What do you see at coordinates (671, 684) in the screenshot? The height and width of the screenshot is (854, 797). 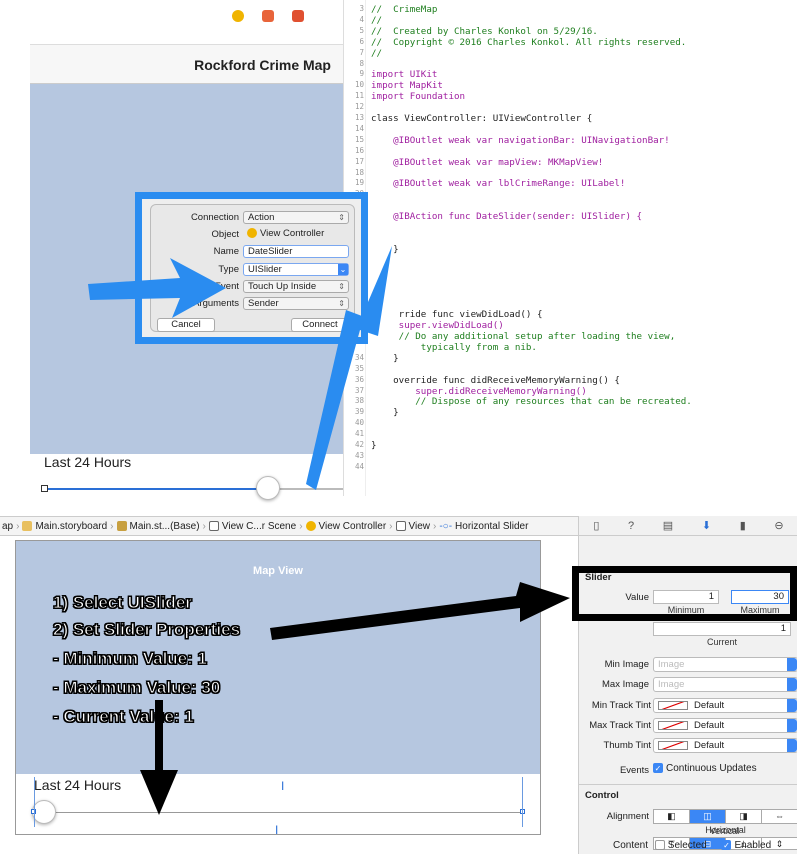 I see `max-image-placeholder: Image` at bounding box center [671, 684].